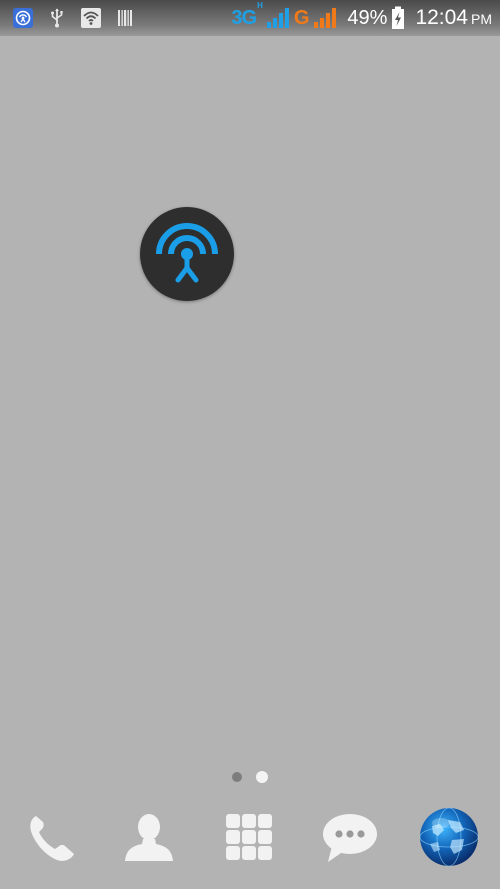  I want to click on barcode-icon, so click(125, 18).